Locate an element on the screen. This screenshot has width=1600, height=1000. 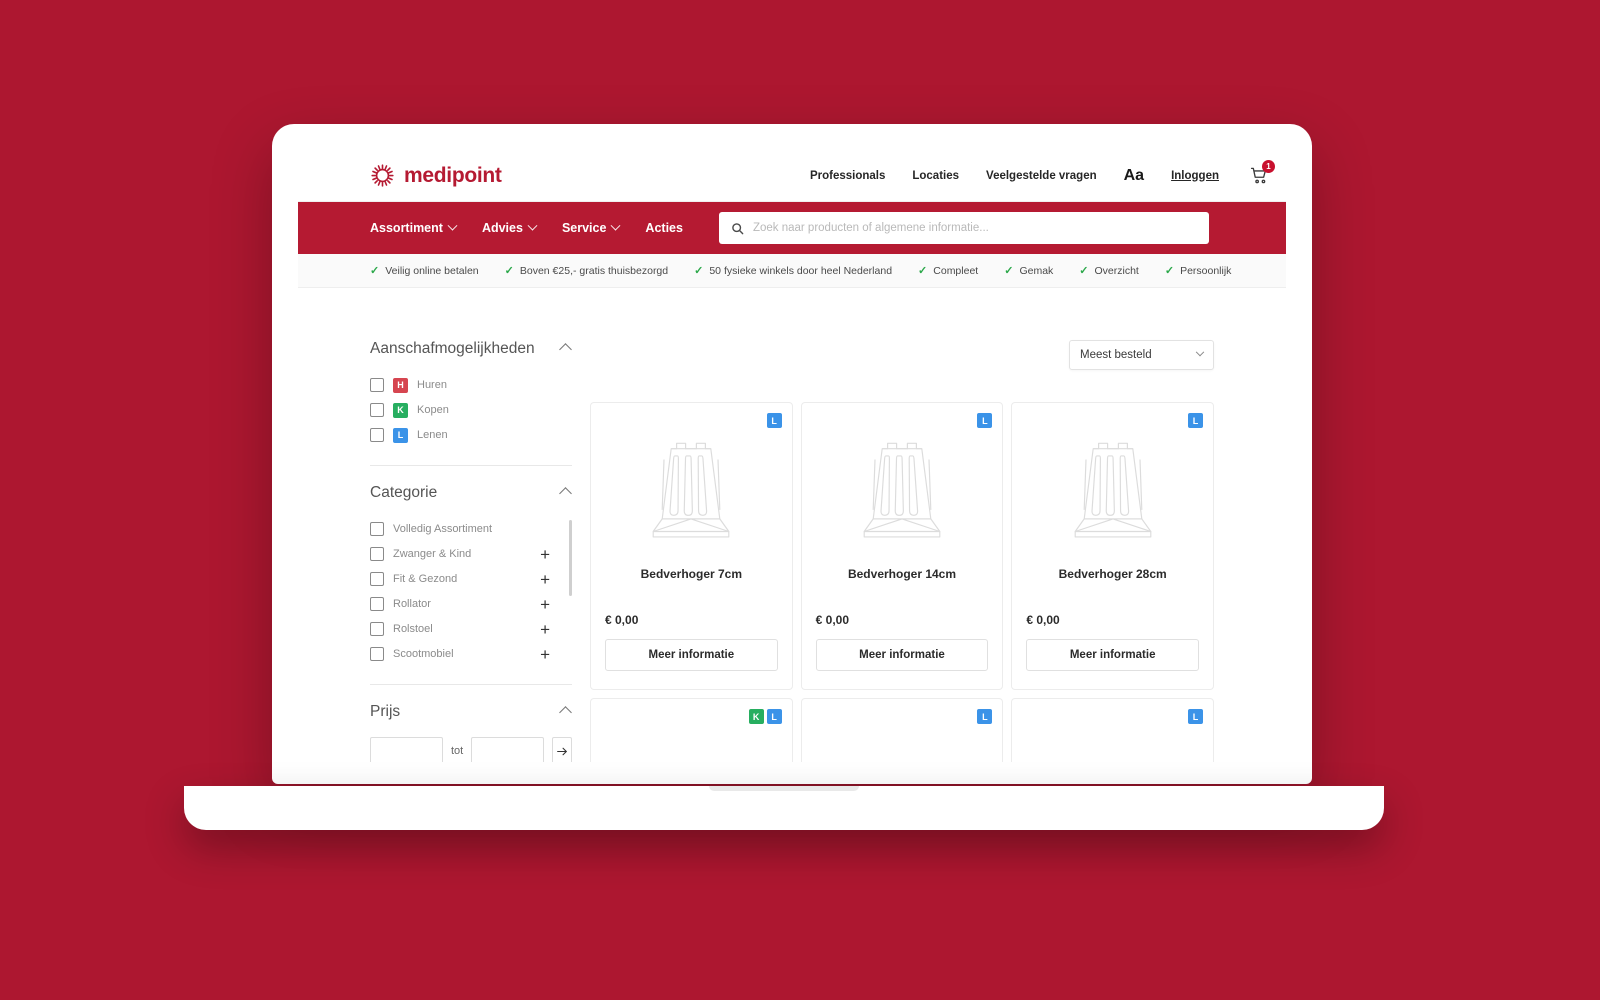
usp-item: ✓ Veilig online betalen is located at coordinates (424, 271).